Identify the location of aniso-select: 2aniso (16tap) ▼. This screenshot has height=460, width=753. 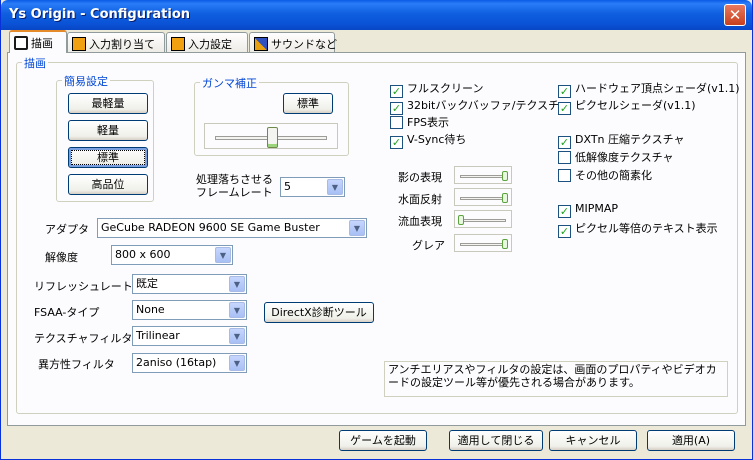
(189, 363).